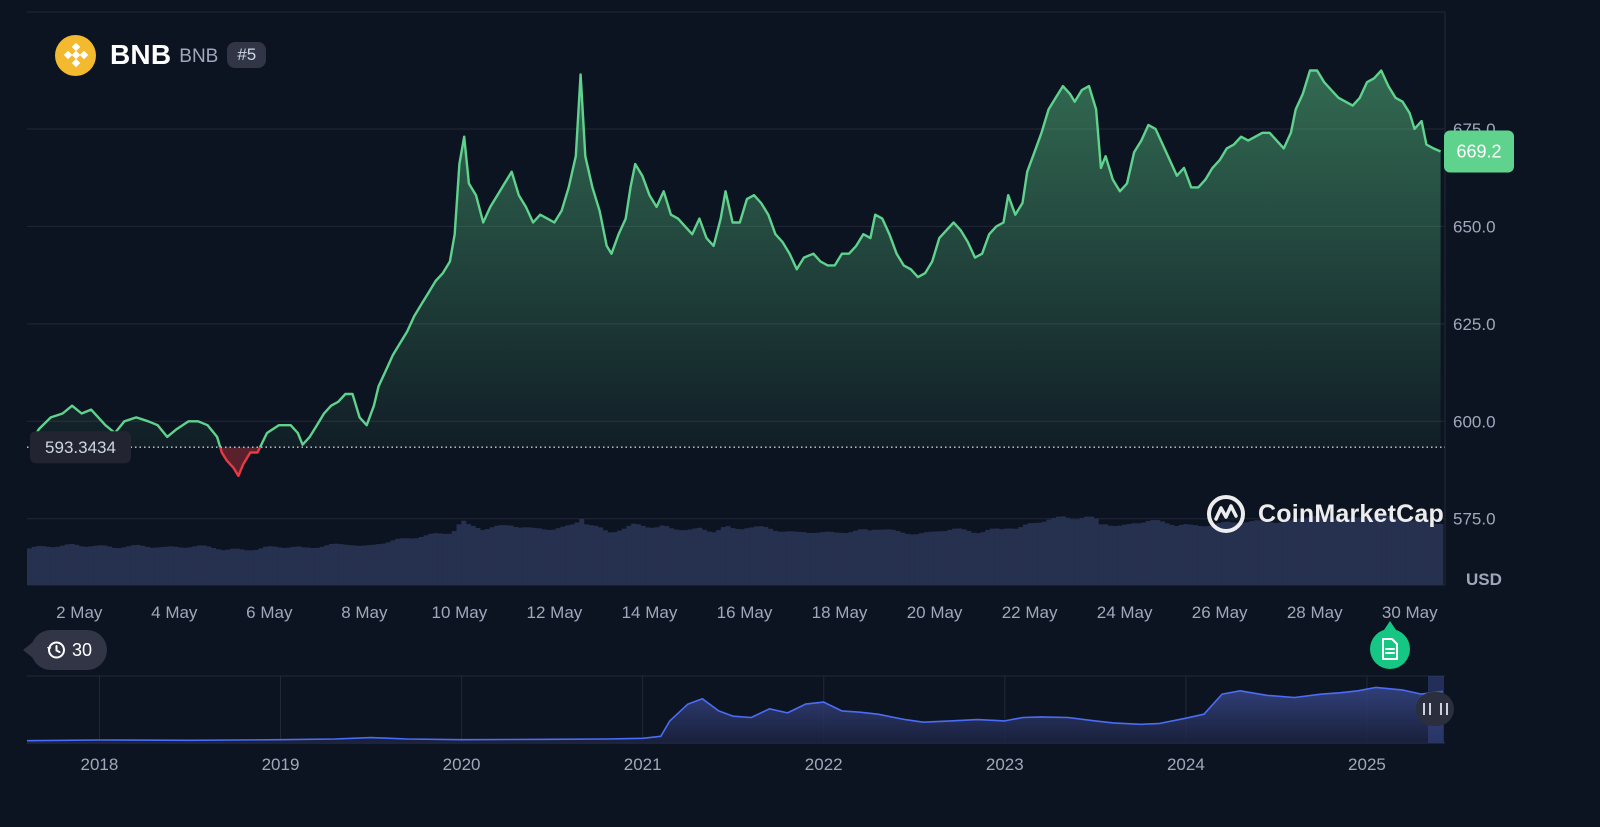 The height and width of the screenshot is (827, 1600). I want to click on navigator-area, so click(735, 715).